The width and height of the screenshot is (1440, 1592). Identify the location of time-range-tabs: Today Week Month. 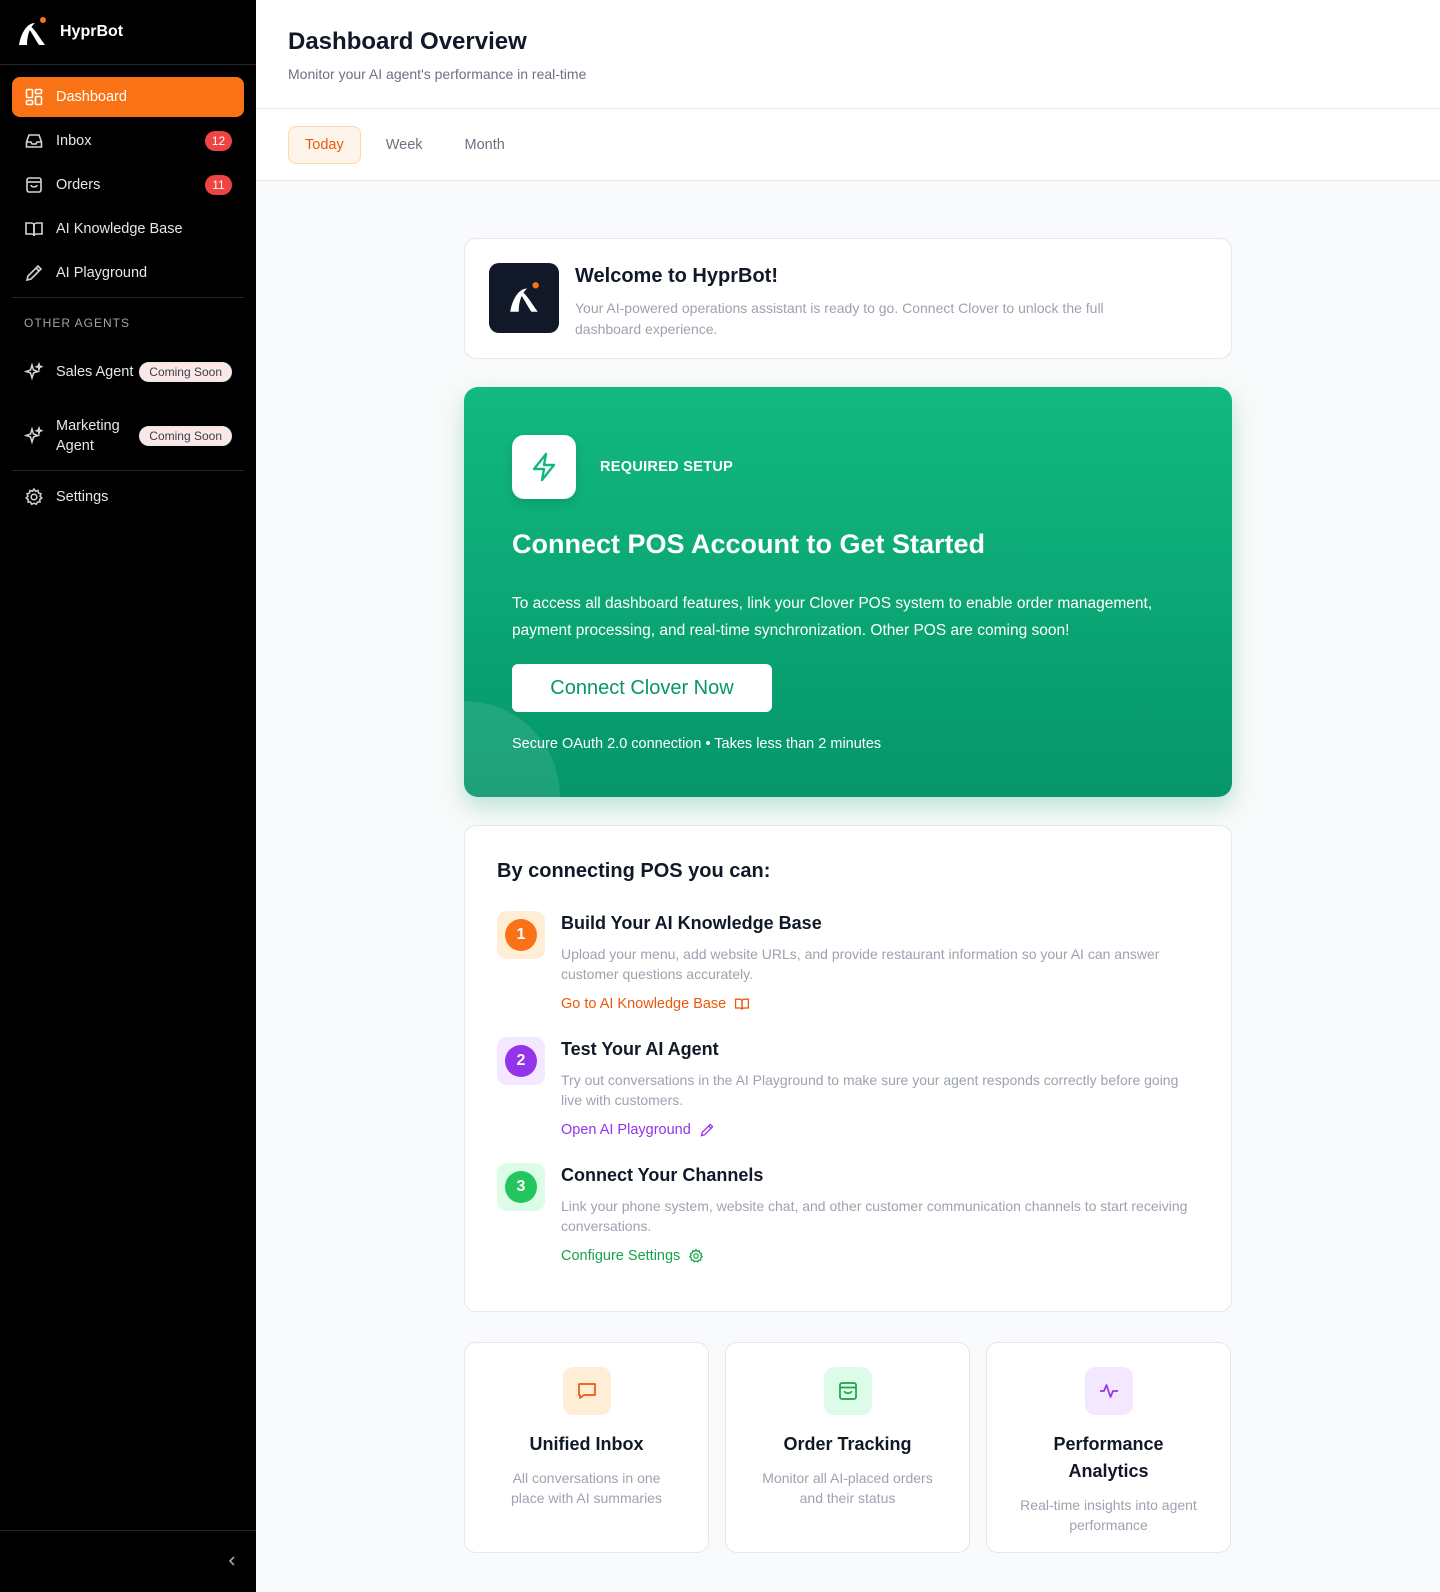
(848, 145).